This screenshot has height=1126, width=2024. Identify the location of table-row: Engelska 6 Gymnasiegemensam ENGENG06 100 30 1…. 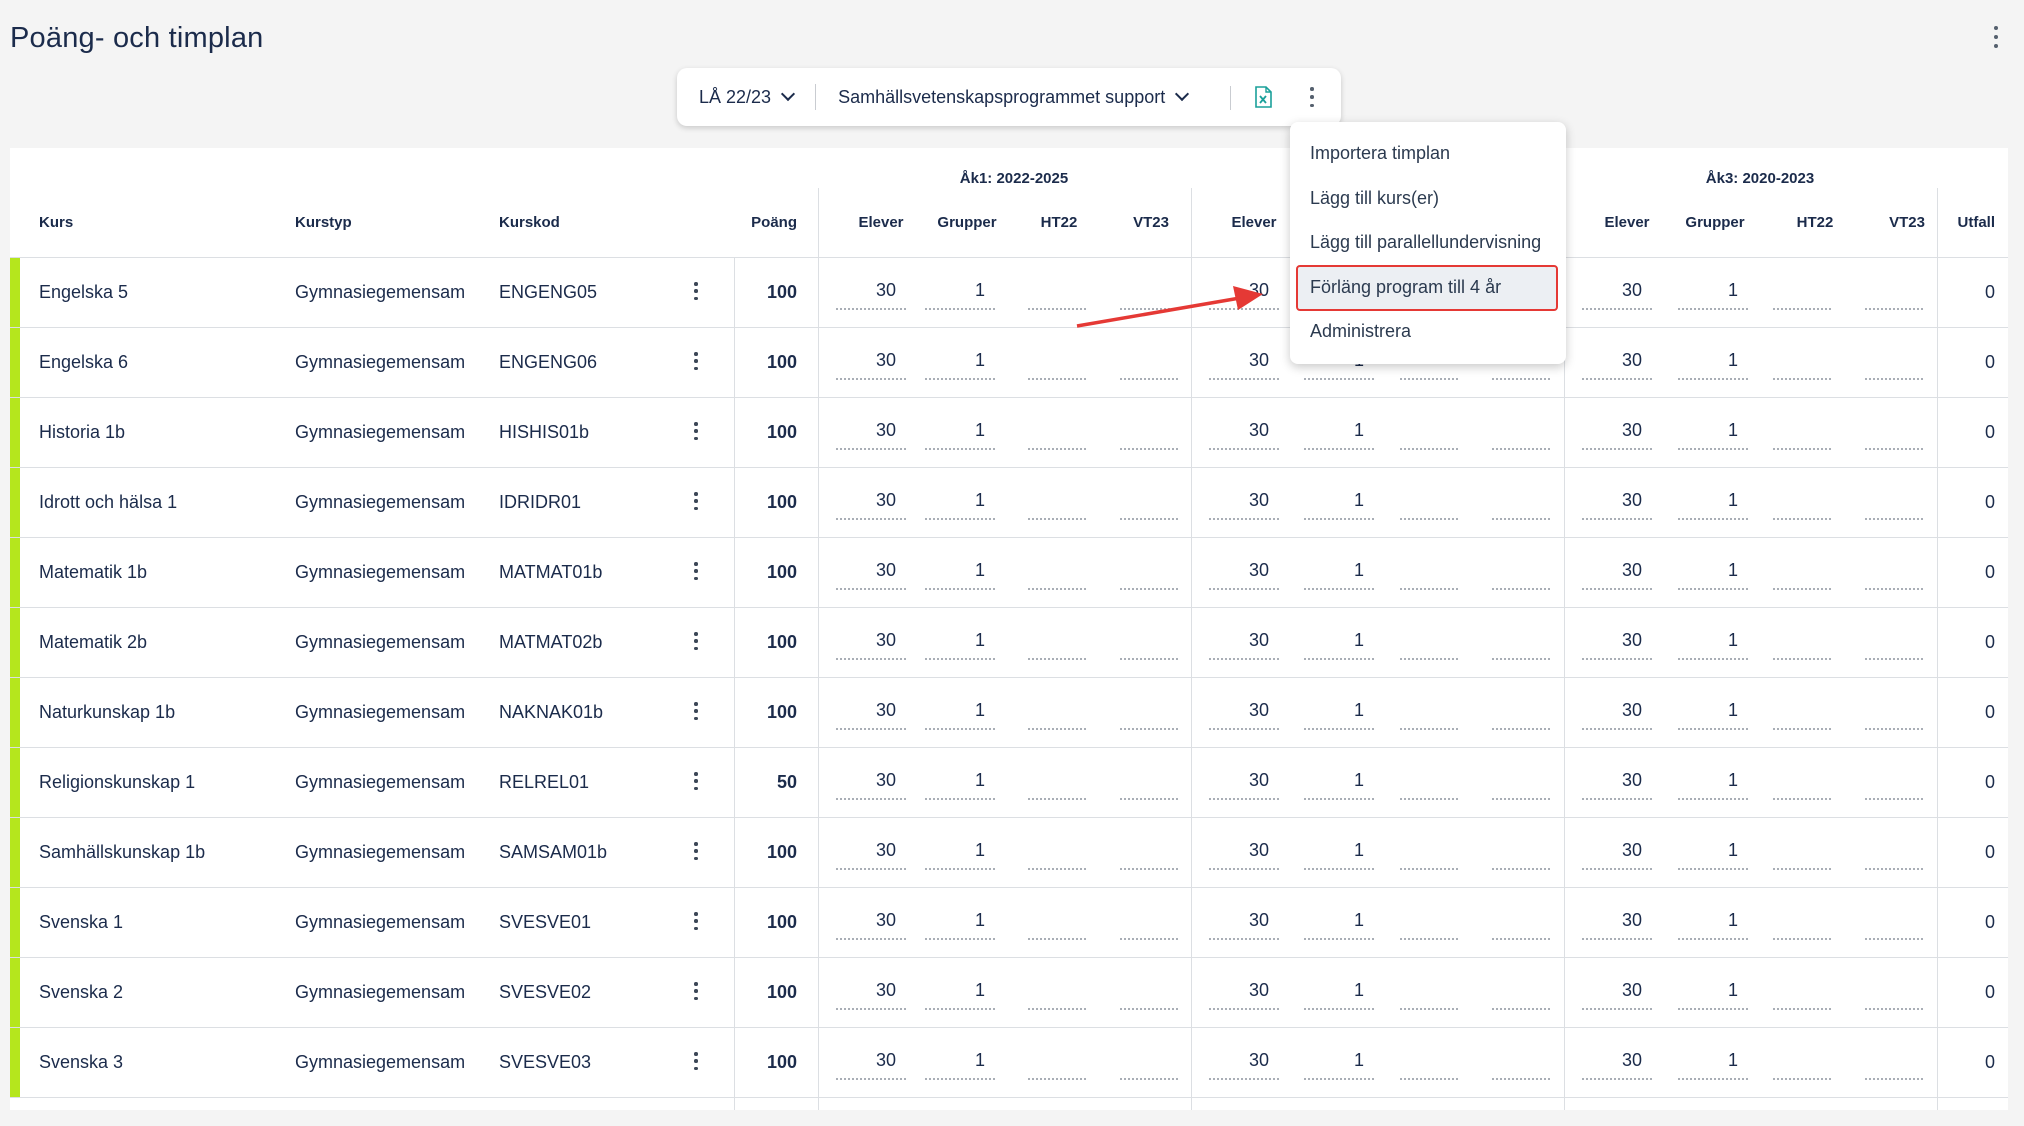
(1009, 363).